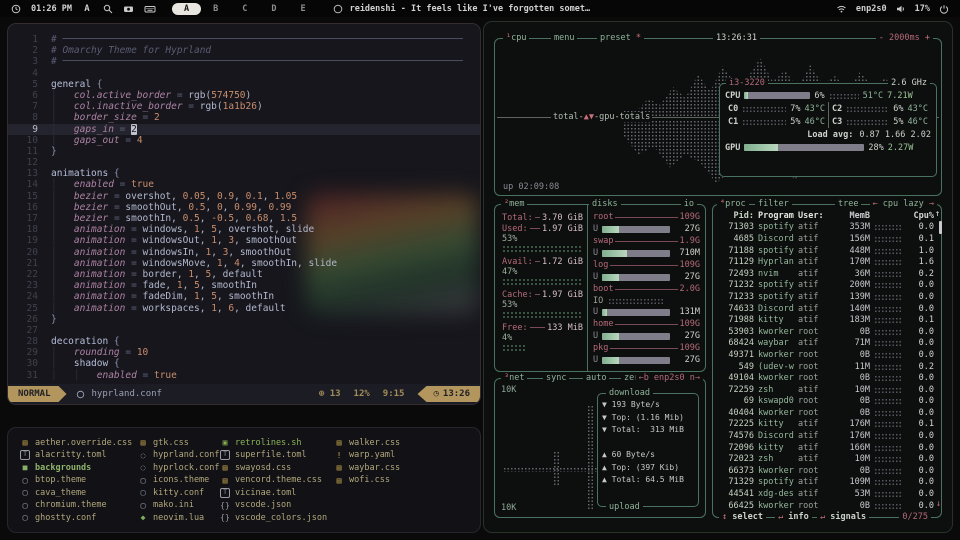  Describe the element at coordinates (848, 204) in the screenshot. I see `proc-tree-button: tree` at that location.